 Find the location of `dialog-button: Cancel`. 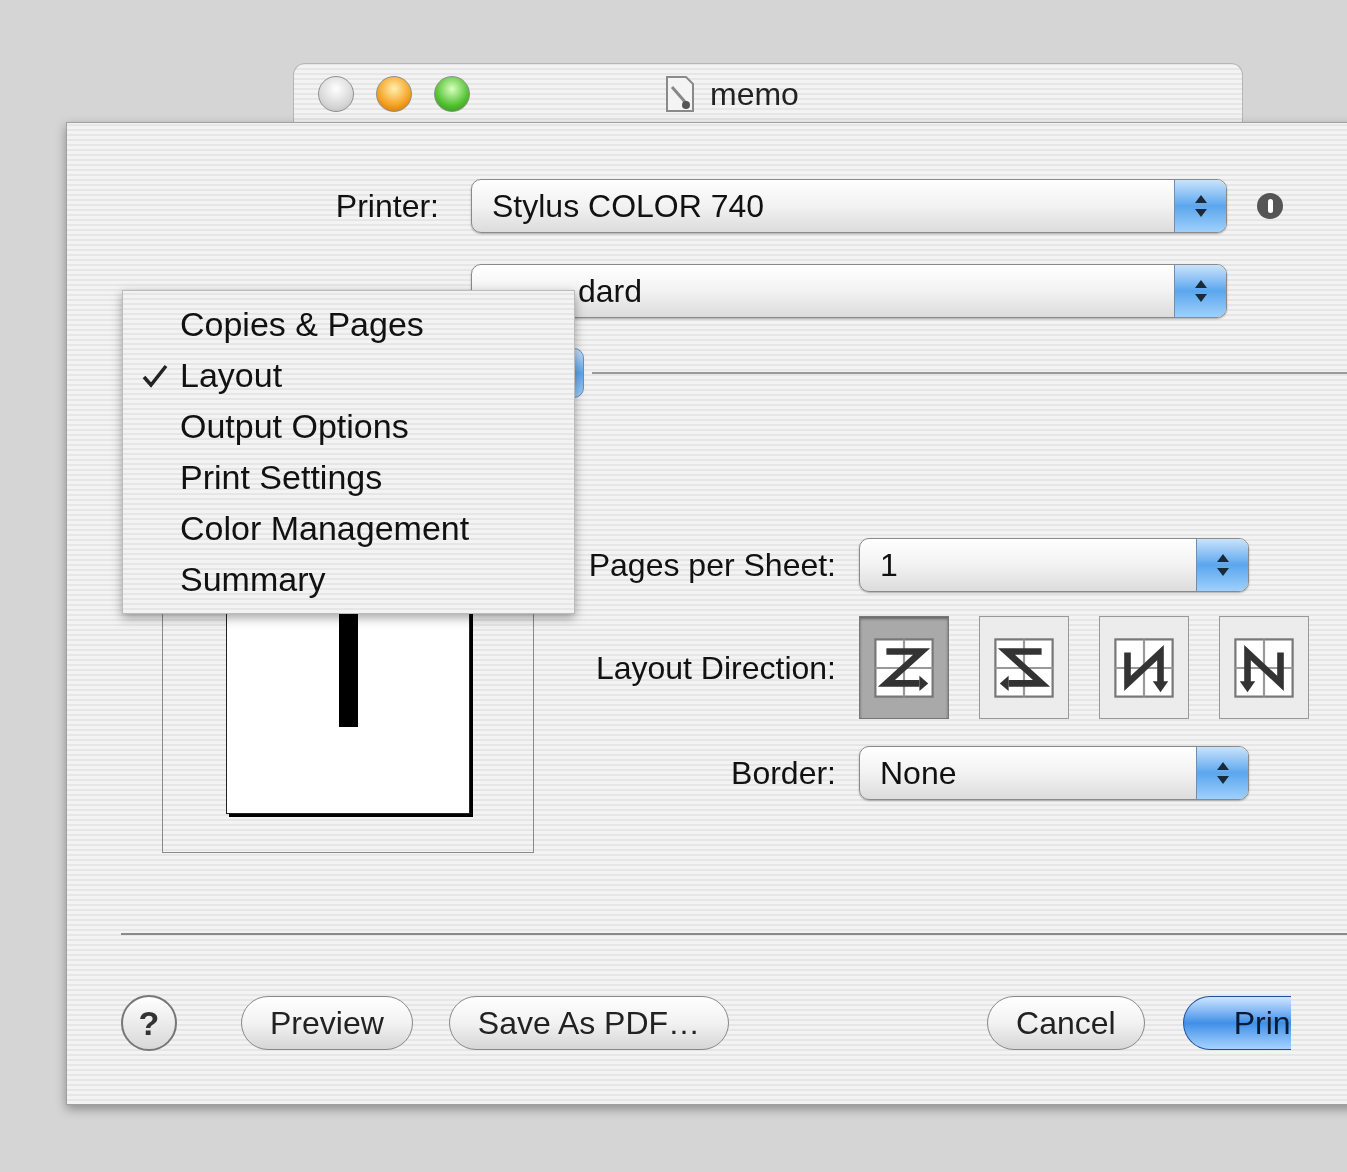

dialog-button: Cancel is located at coordinates (1066, 1023).